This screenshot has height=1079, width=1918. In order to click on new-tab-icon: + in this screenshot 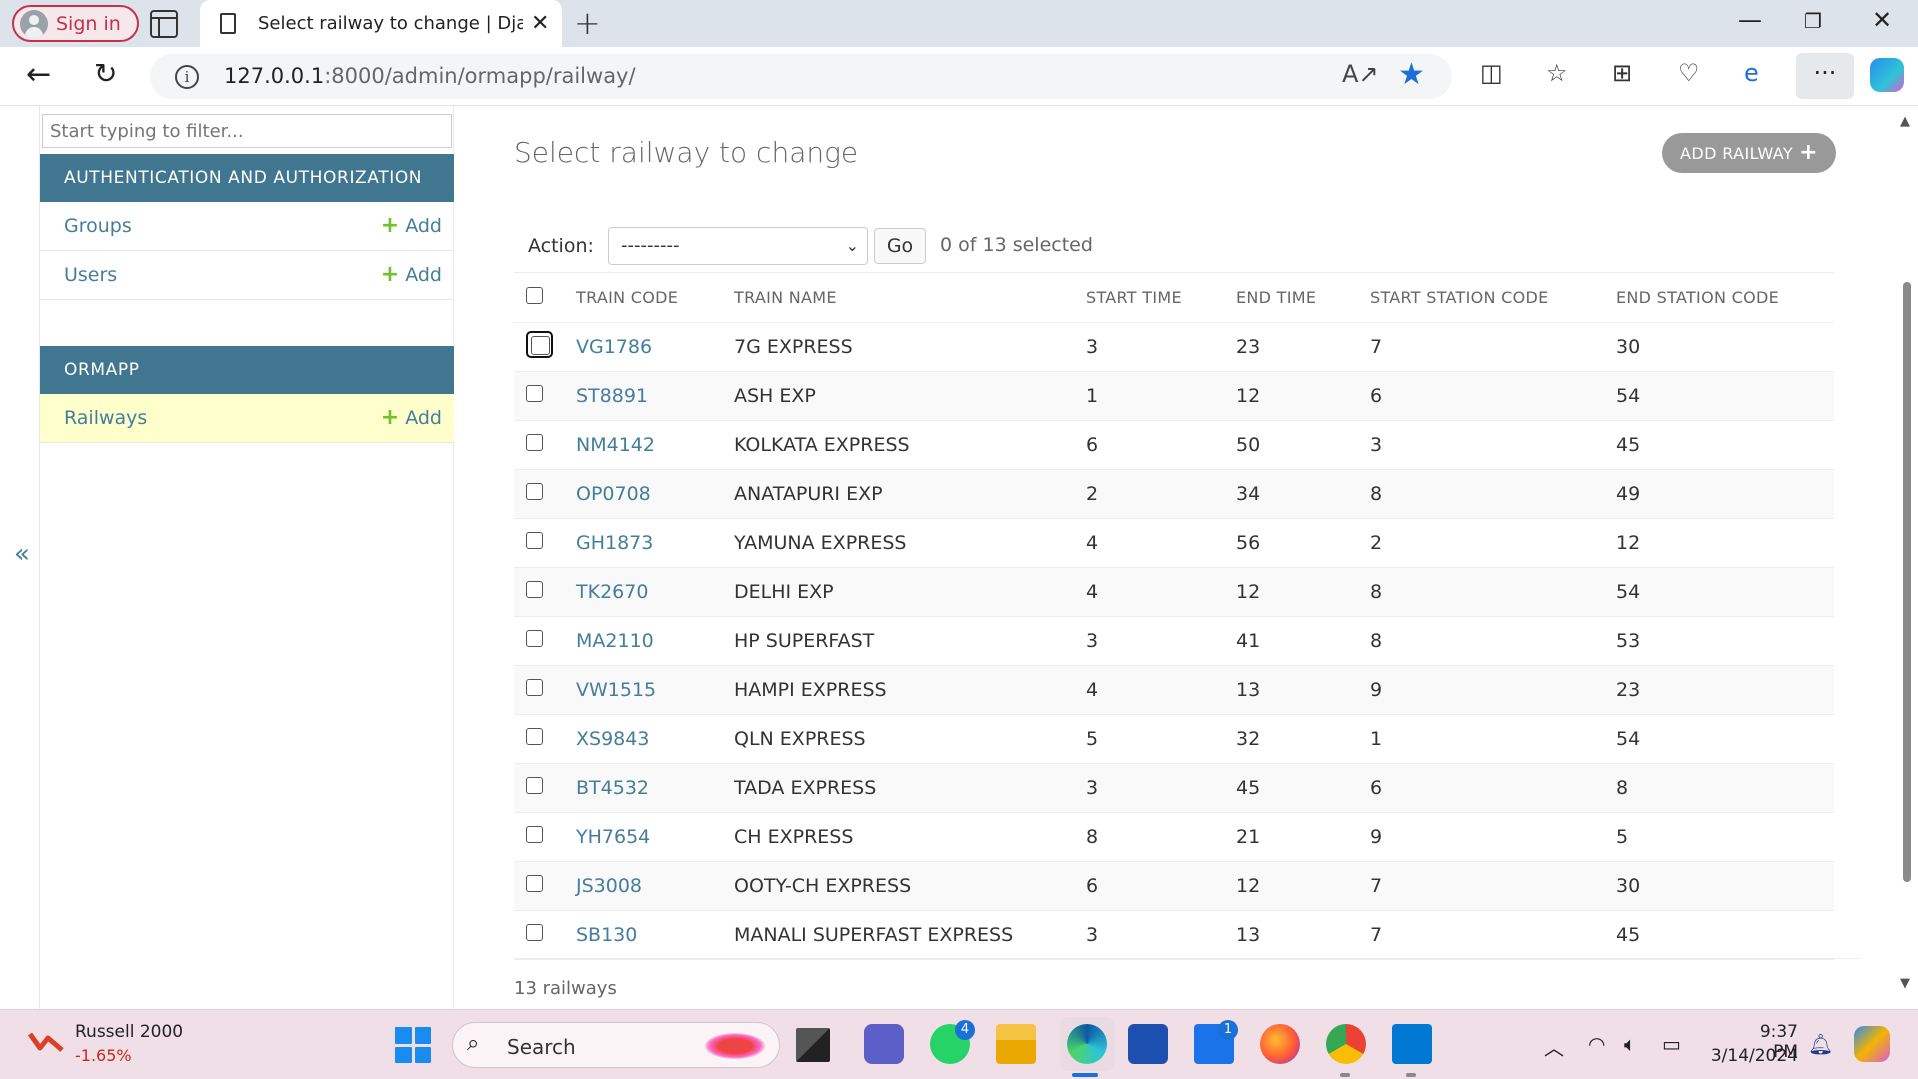, I will do `click(587, 23)`.